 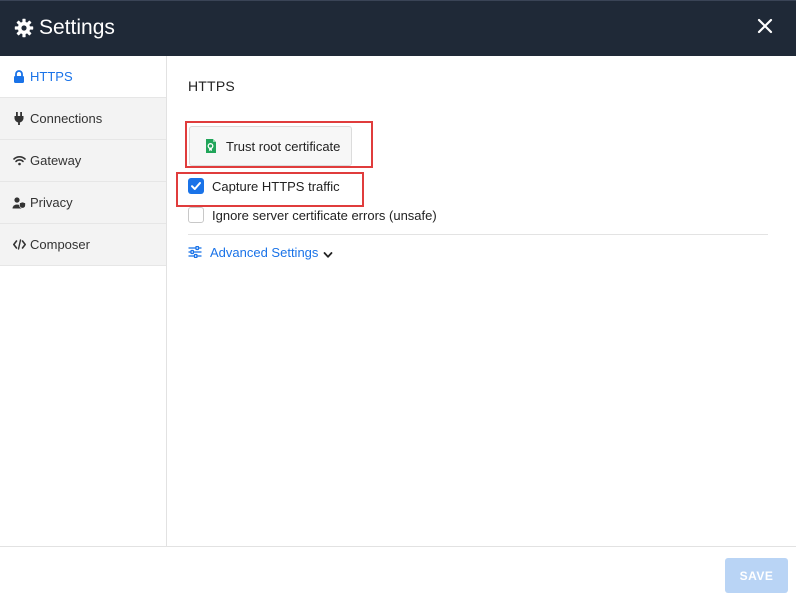 What do you see at coordinates (328, 253) in the screenshot?
I see `chevron-down-icon` at bounding box center [328, 253].